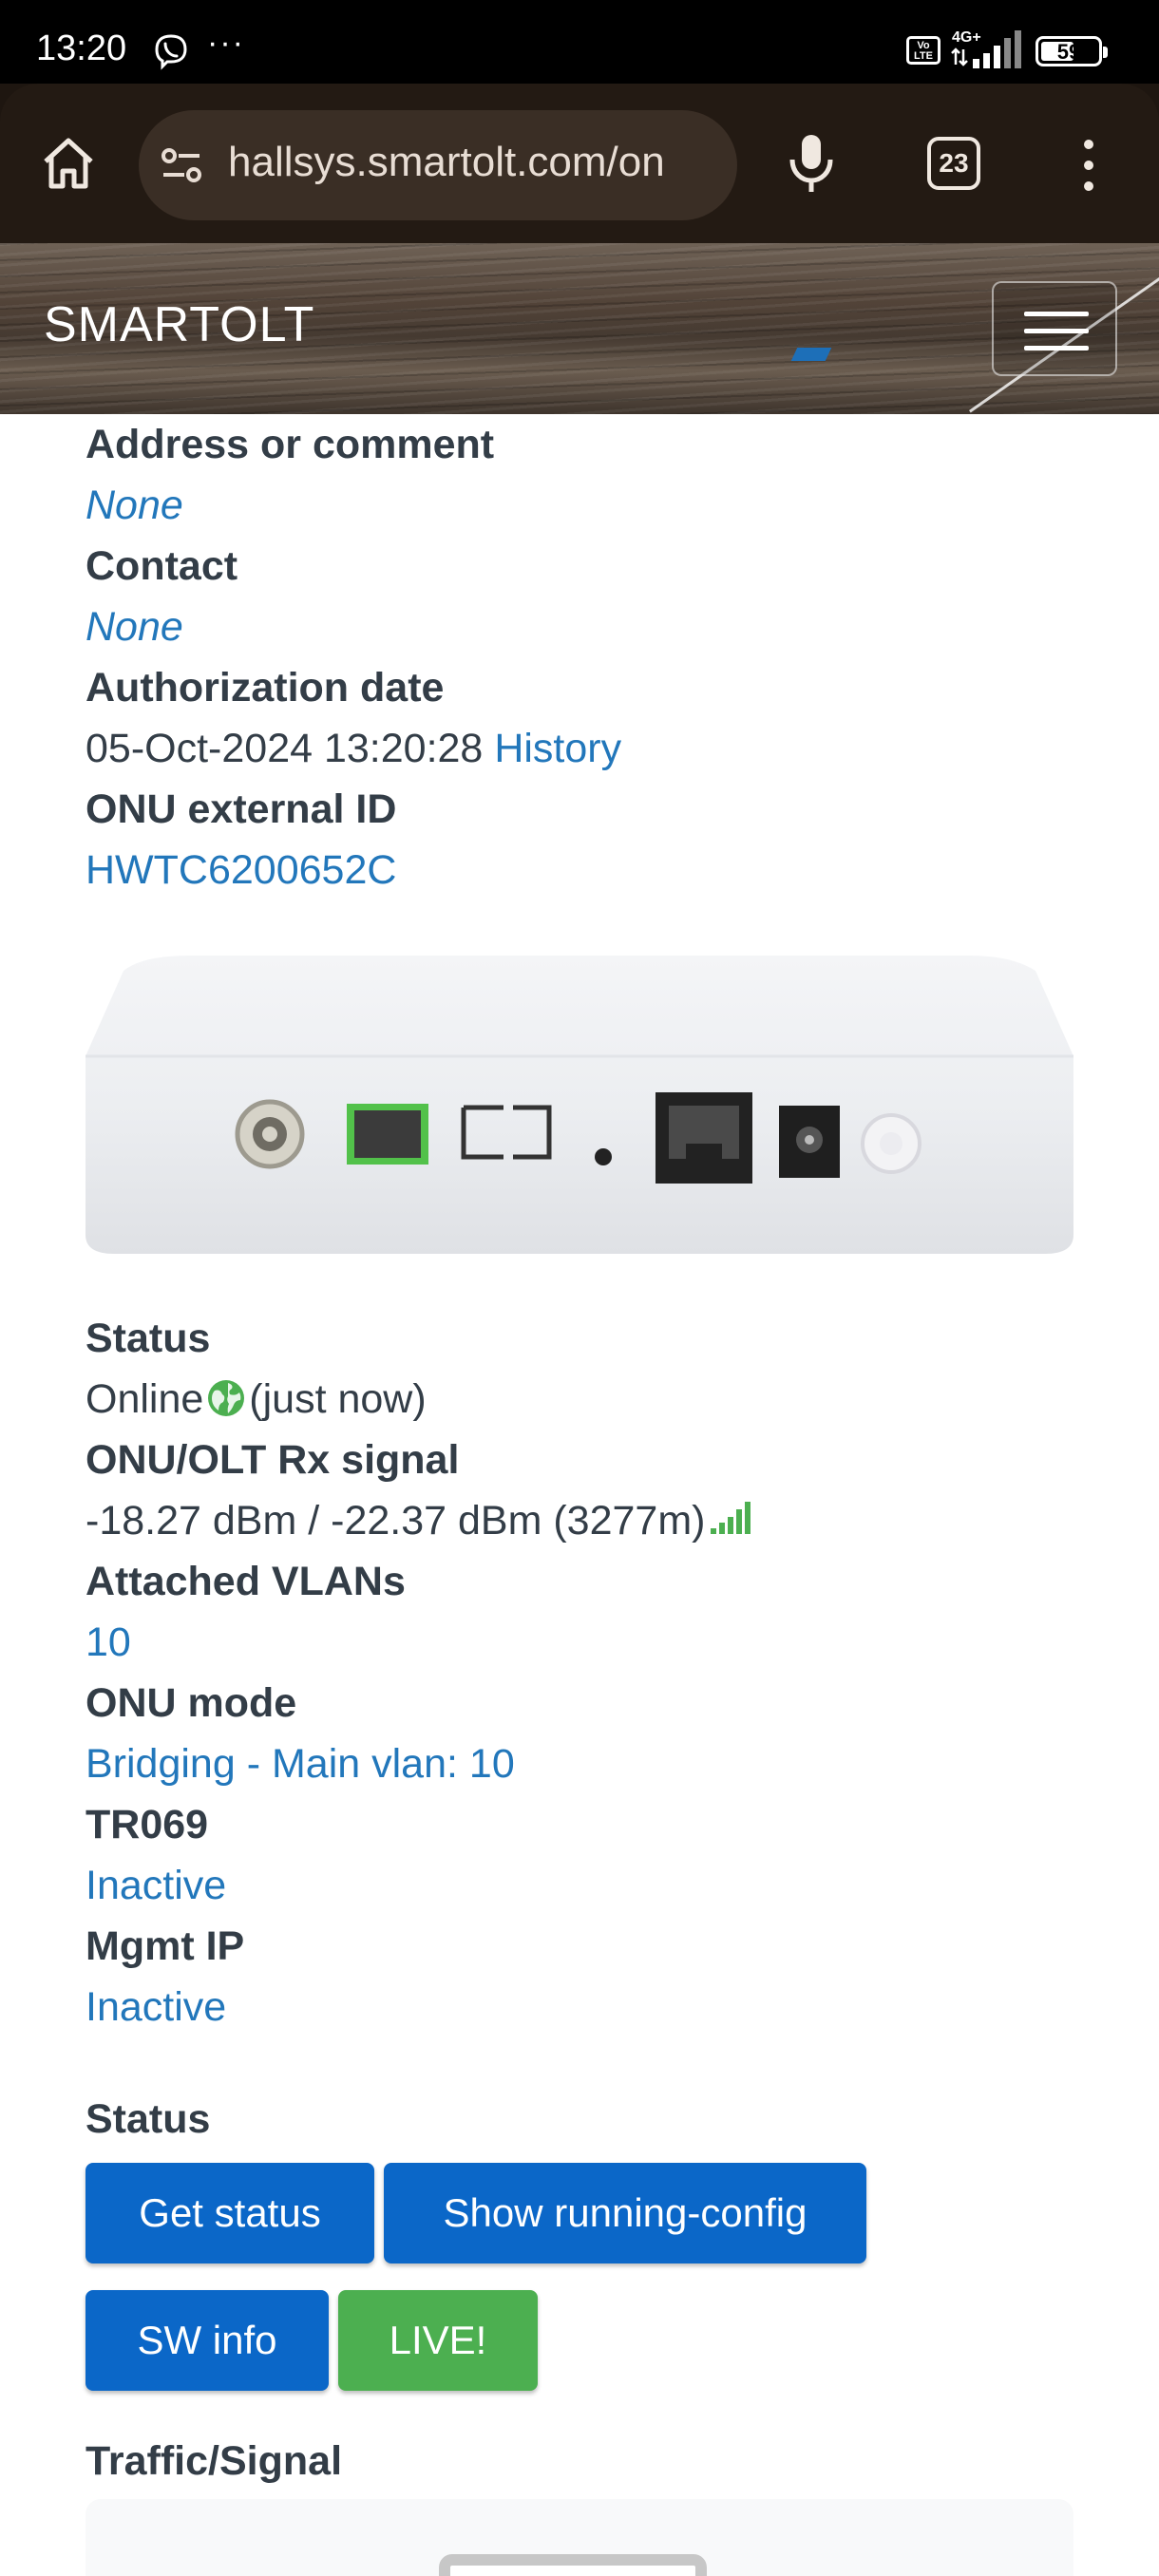 The height and width of the screenshot is (2576, 1159). I want to click on vlans-label: Attached VLANs, so click(246, 1581).